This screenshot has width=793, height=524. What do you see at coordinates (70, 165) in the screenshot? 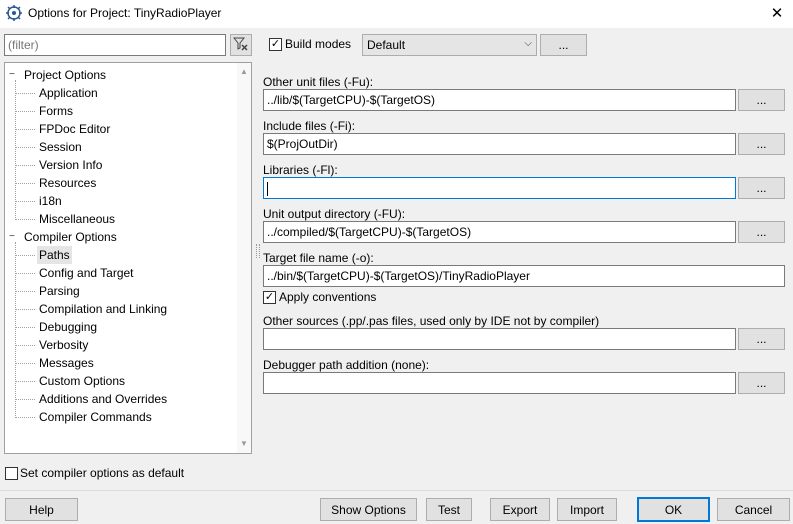
I see `tree-item: Version Info` at bounding box center [70, 165].